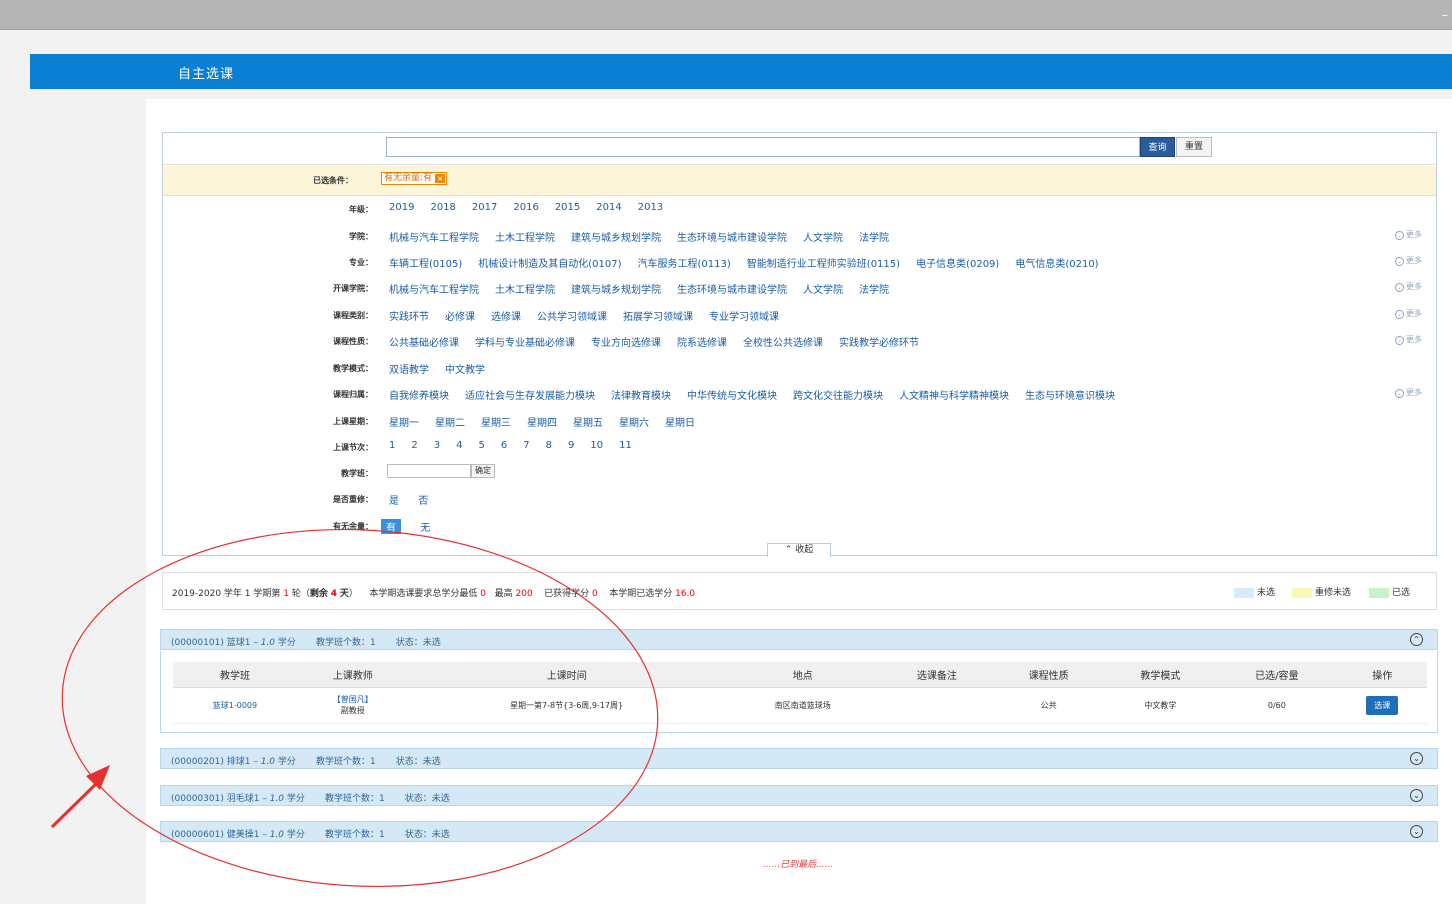 The width and height of the screenshot is (1452, 904). What do you see at coordinates (496, 421) in the screenshot?
I see `filter-option: 星期三` at bounding box center [496, 421].